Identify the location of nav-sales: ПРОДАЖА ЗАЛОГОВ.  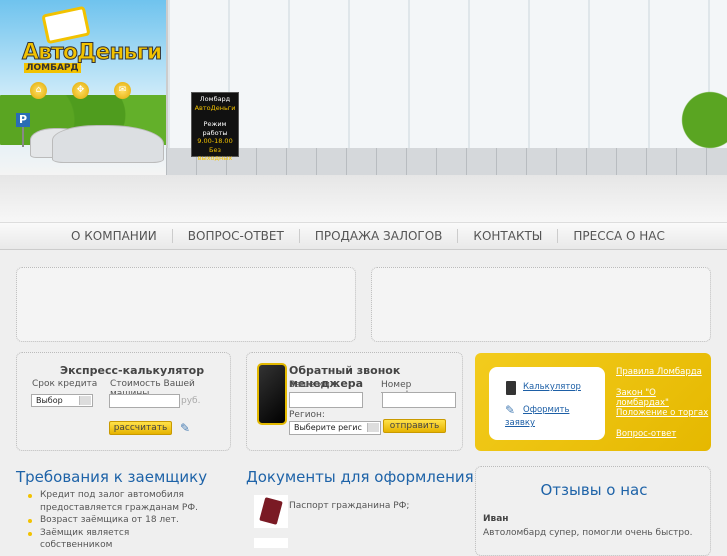
(379, 236).